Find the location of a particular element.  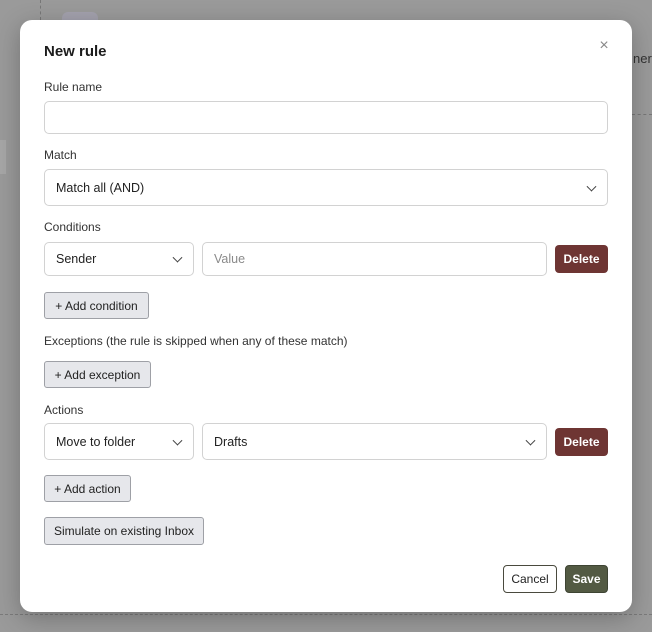

rule-name-label: Rule name is located at coordinates (73, 87).